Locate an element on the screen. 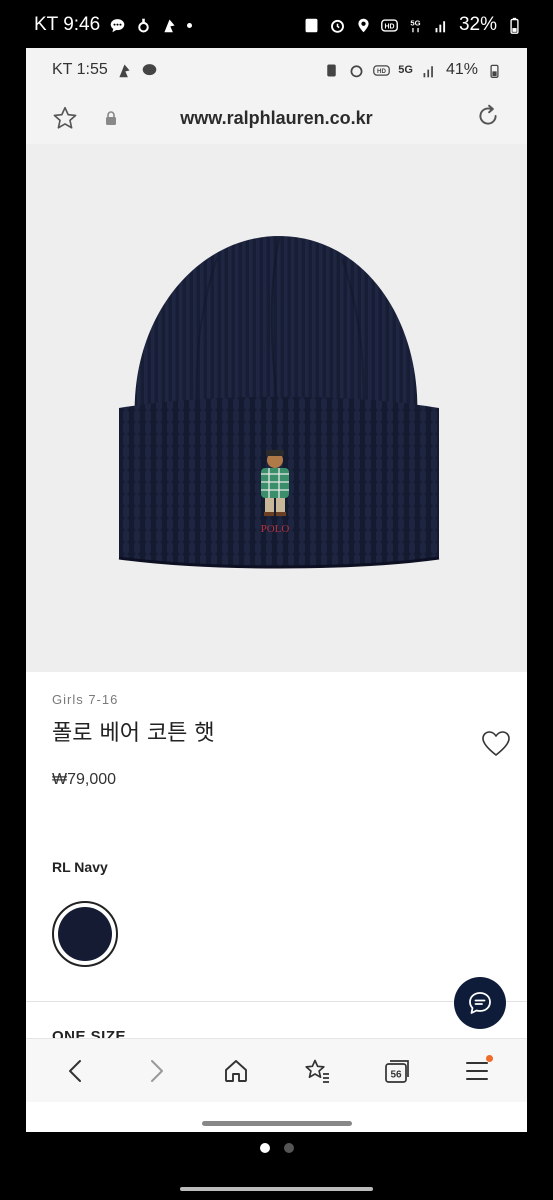  device-battery-text: 32% is located at coordinates (477, 24).